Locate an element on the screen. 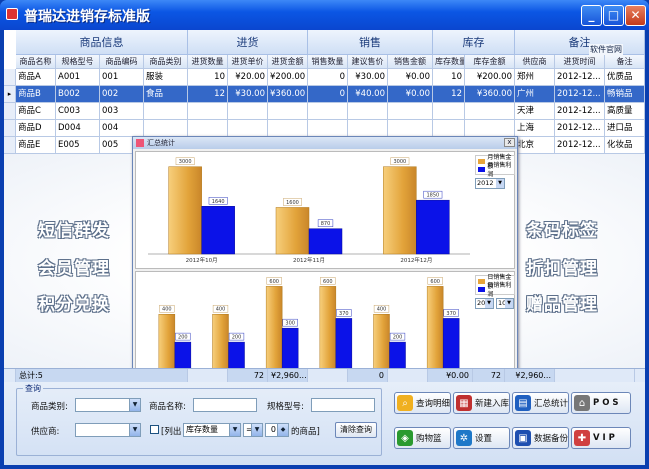 Image resolution: width=649 pixels, height=469 pixels. vip-button: ✚ V I P is located at coordinates (601, 438).